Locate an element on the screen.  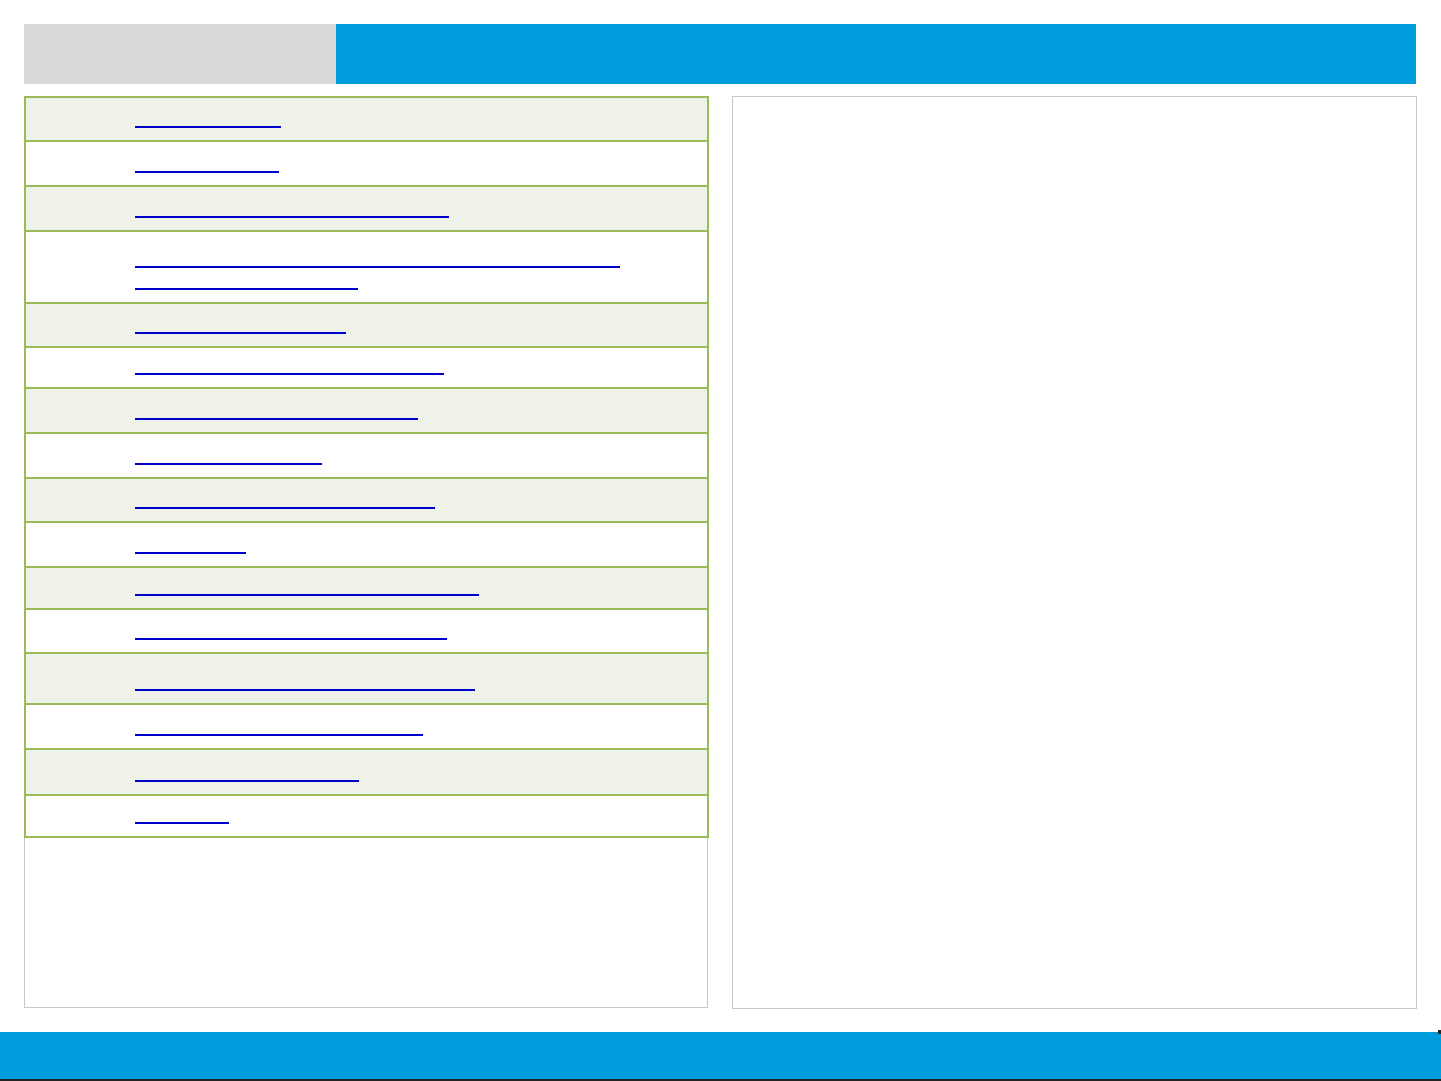
footer-bar is located at coordinates (720, 1055).